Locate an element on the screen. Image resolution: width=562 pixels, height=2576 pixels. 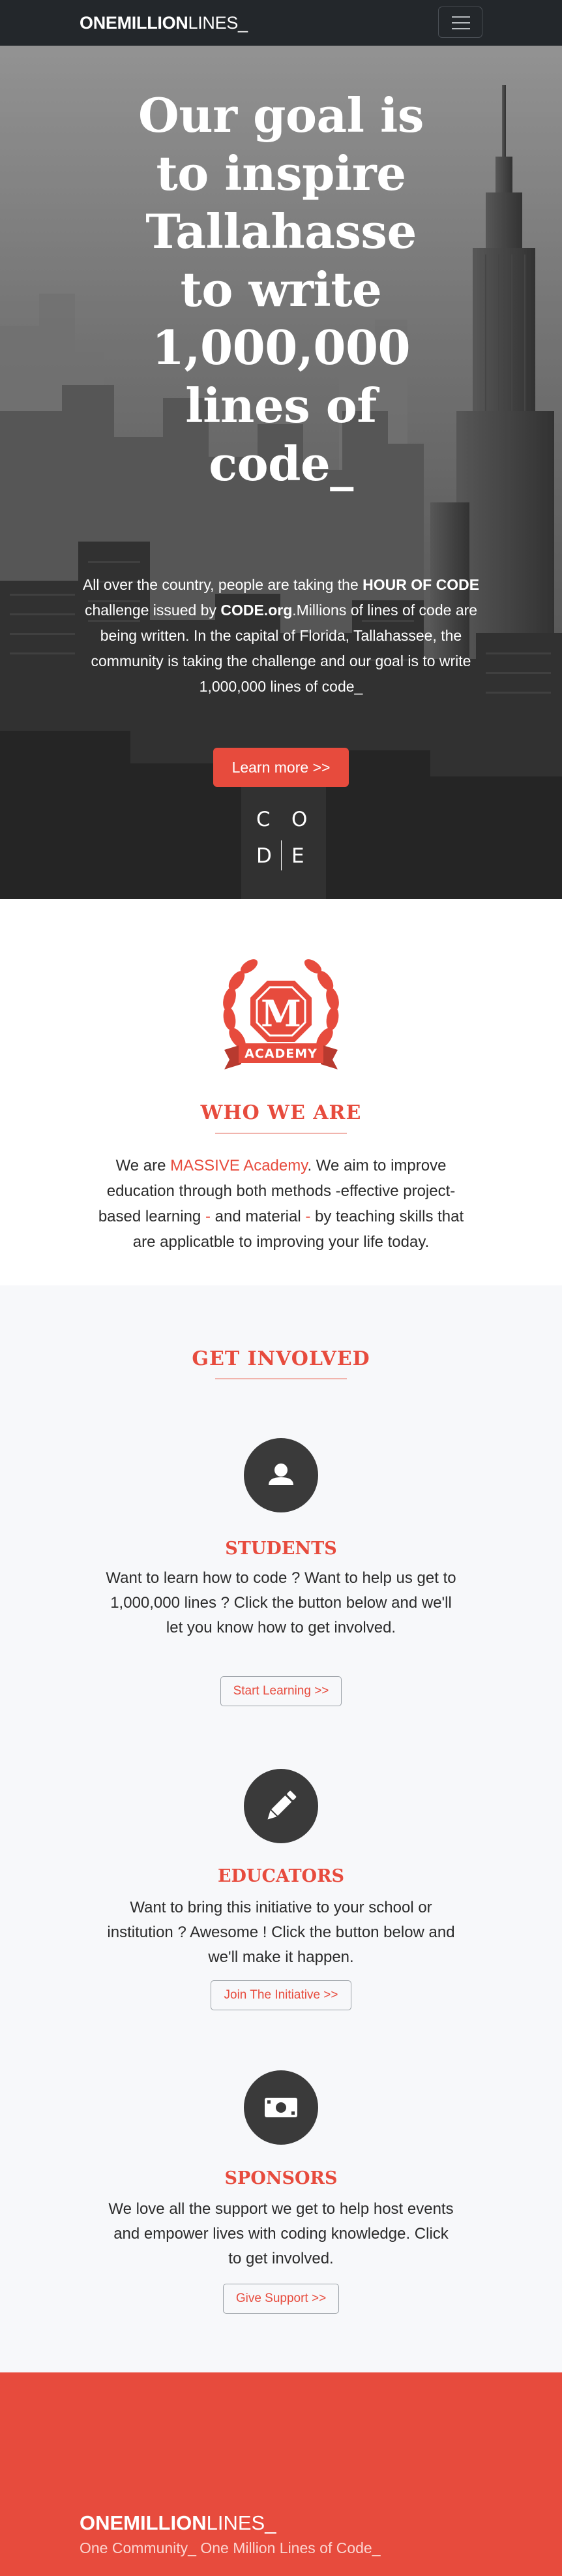
user-icon is located at coordinates (281, 1475).